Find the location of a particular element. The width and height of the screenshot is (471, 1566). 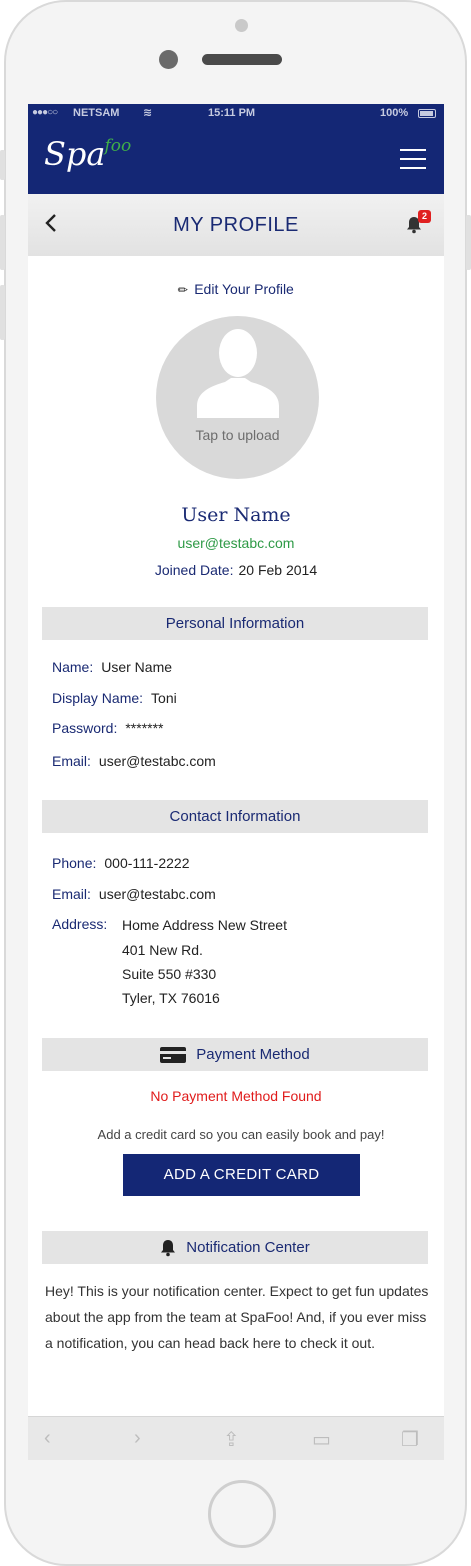

app-header: Spafoo is located at coordinates (236, 158).